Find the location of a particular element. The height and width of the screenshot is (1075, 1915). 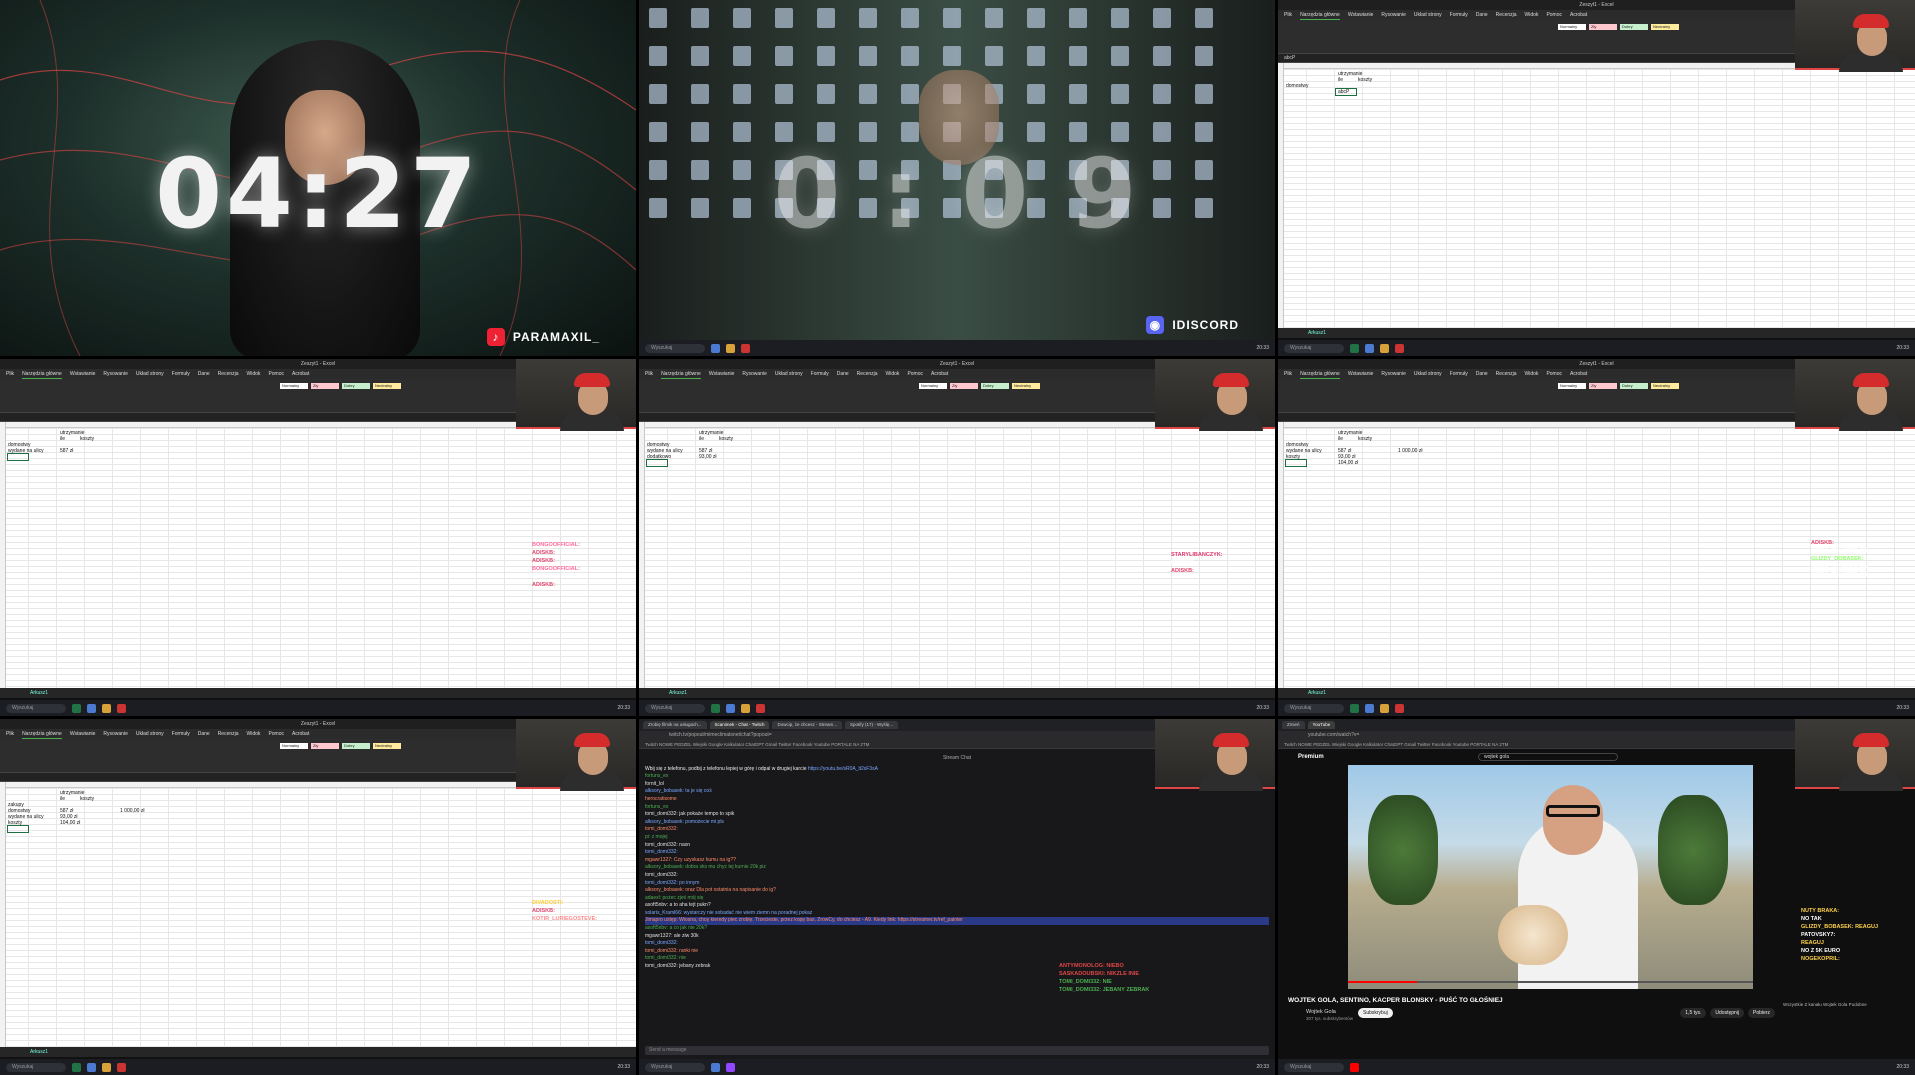

video-action-button: 1,5 tys. is located at coordinates (1693, 1013).